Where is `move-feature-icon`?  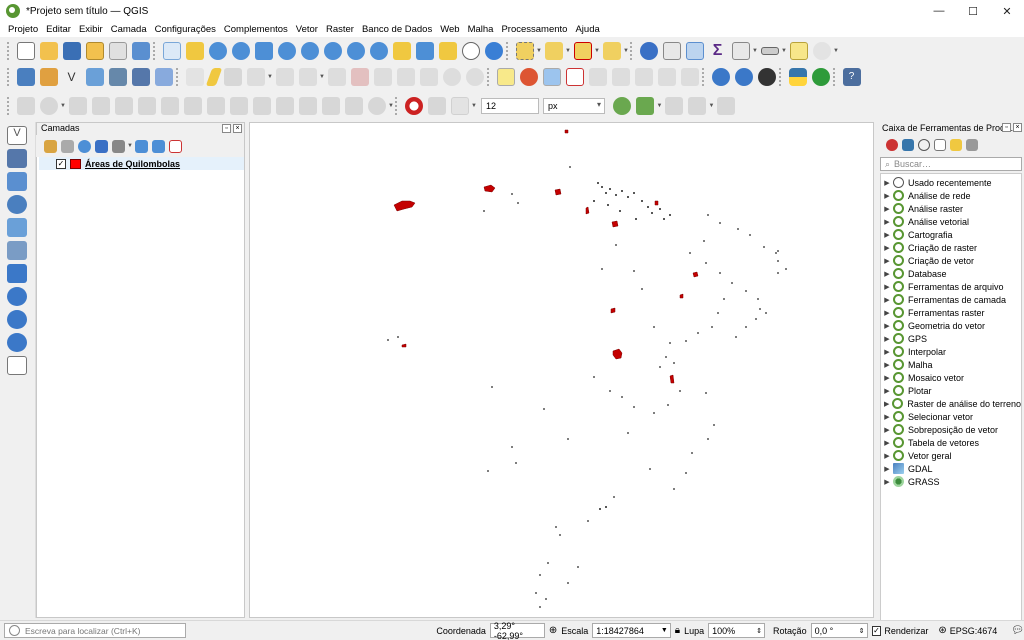
move-feature-icon is located at coordinates (307, 77).